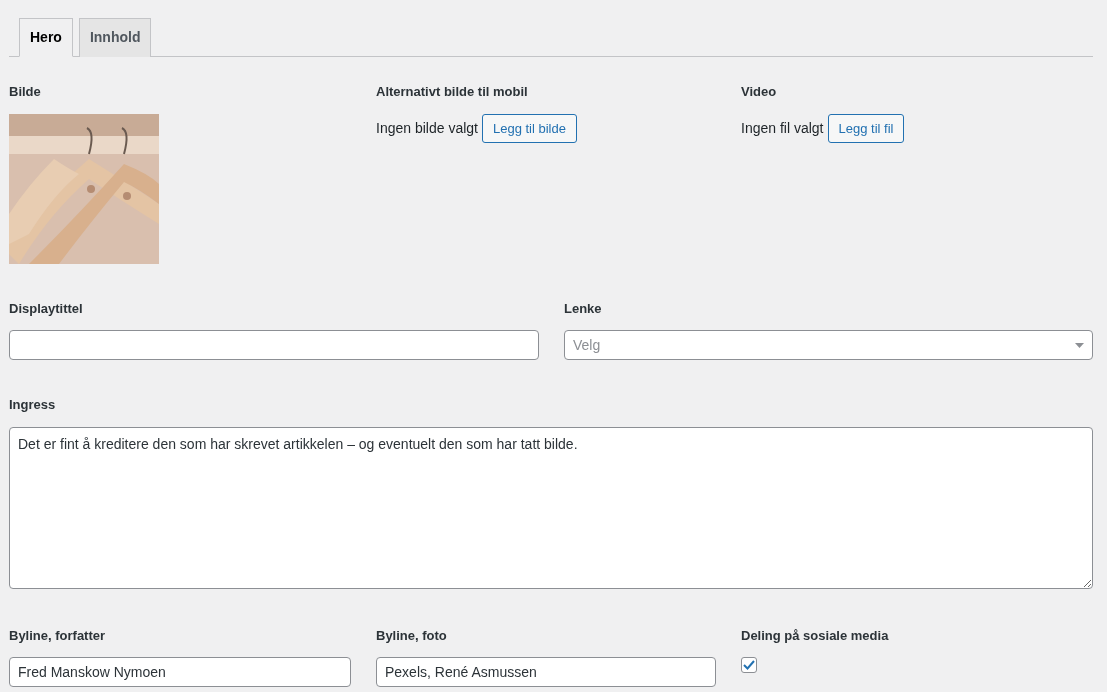  I want to click on field-label: Deling på sosiale media, so click(815, 635).